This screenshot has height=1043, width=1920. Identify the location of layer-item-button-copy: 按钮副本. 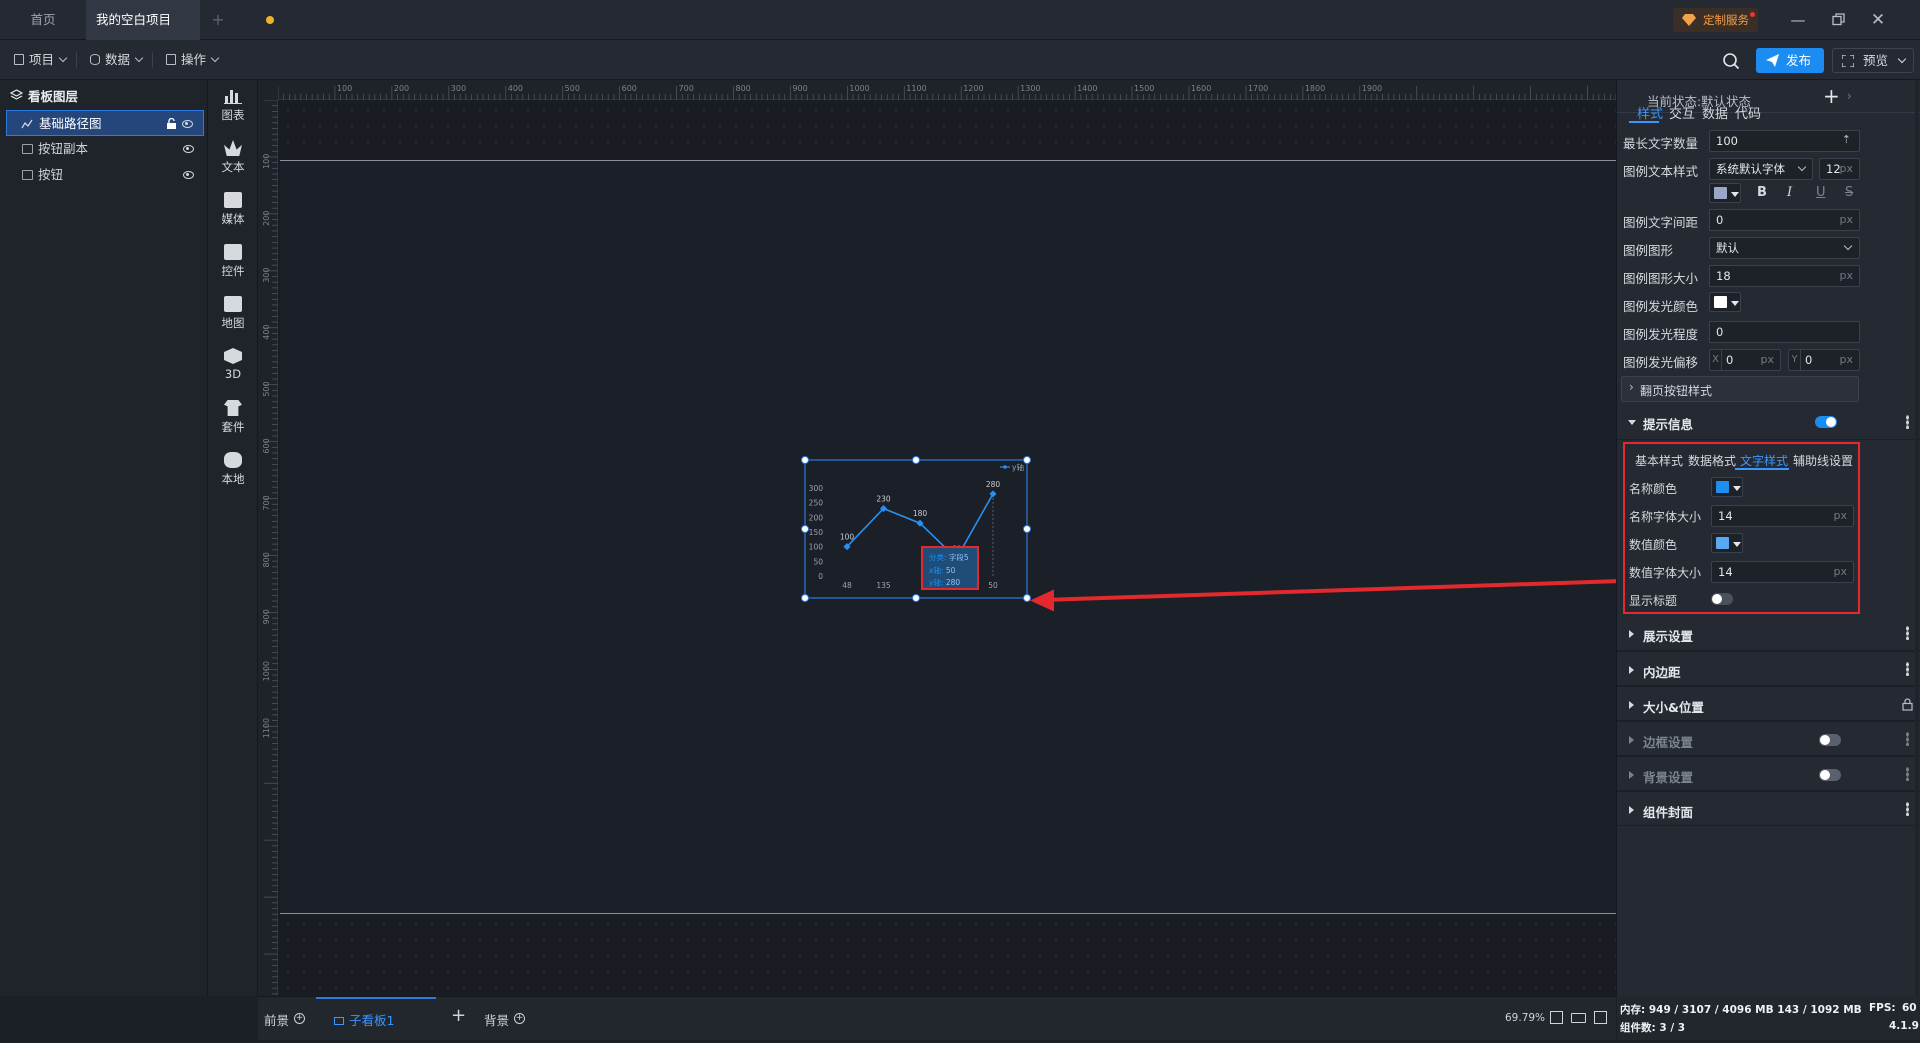
(105, 149).